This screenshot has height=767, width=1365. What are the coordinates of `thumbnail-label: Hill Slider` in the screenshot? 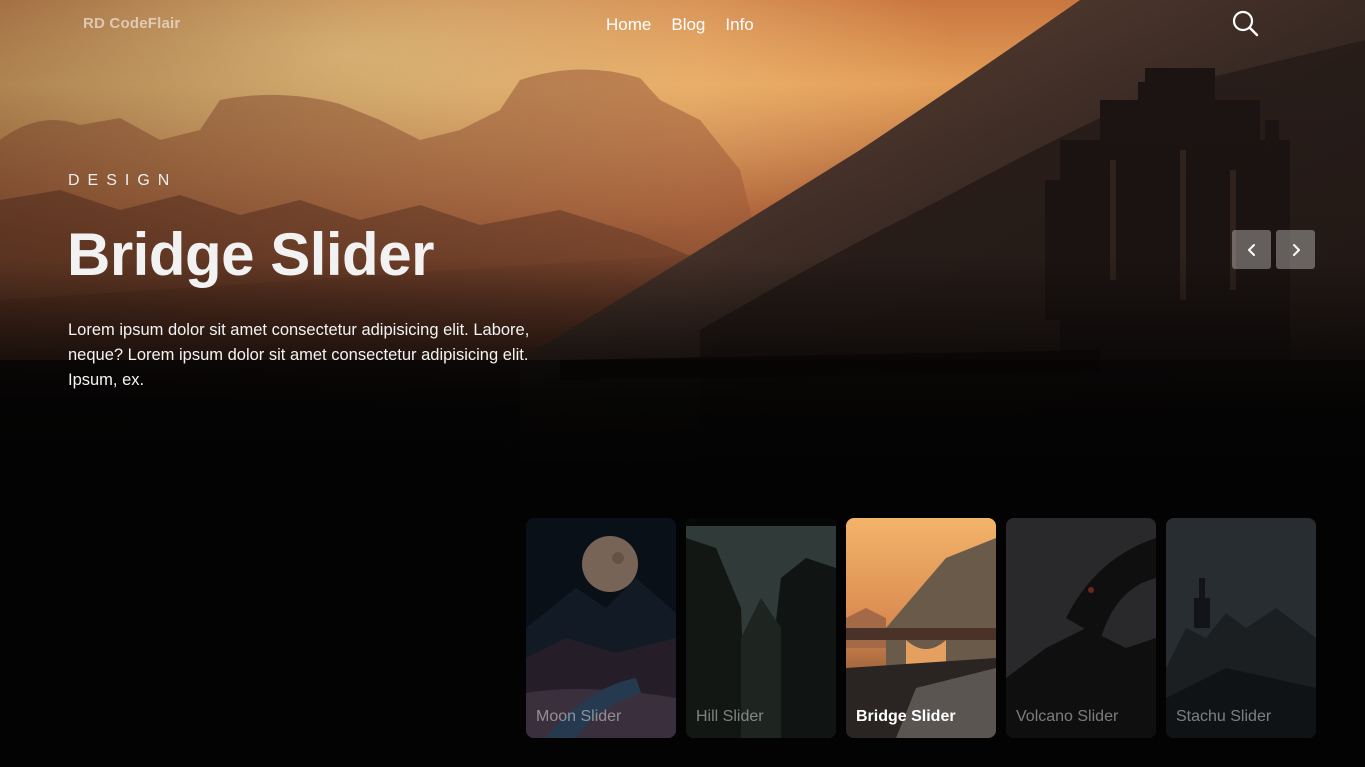 It's located at (730, 716).